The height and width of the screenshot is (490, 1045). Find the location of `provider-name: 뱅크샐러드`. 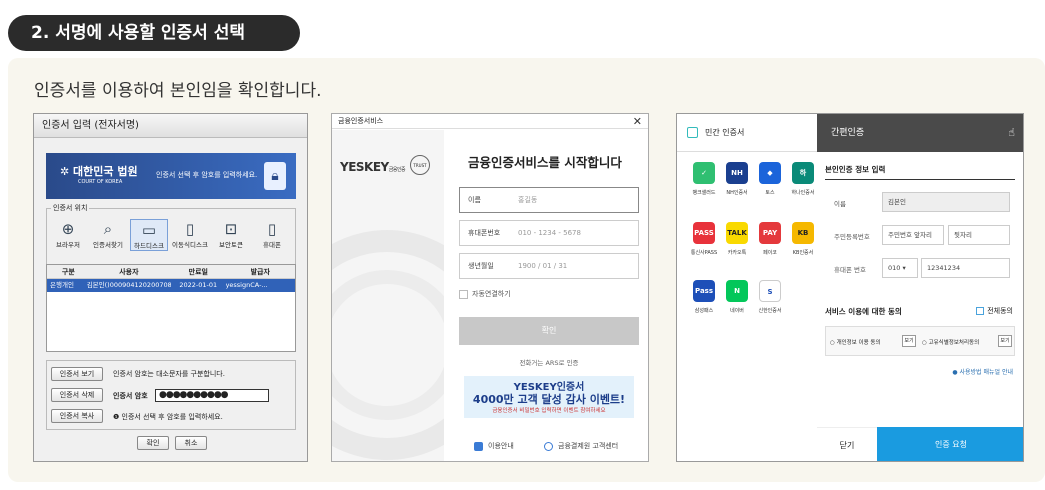

provider-name: 뱅크샐러드 is located at coordinates (704, 193).